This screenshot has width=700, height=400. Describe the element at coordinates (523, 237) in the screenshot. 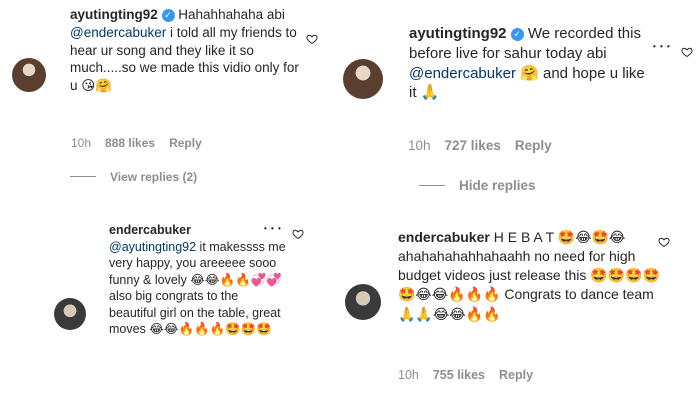

I see `reply-text: H E B A T` at that location.